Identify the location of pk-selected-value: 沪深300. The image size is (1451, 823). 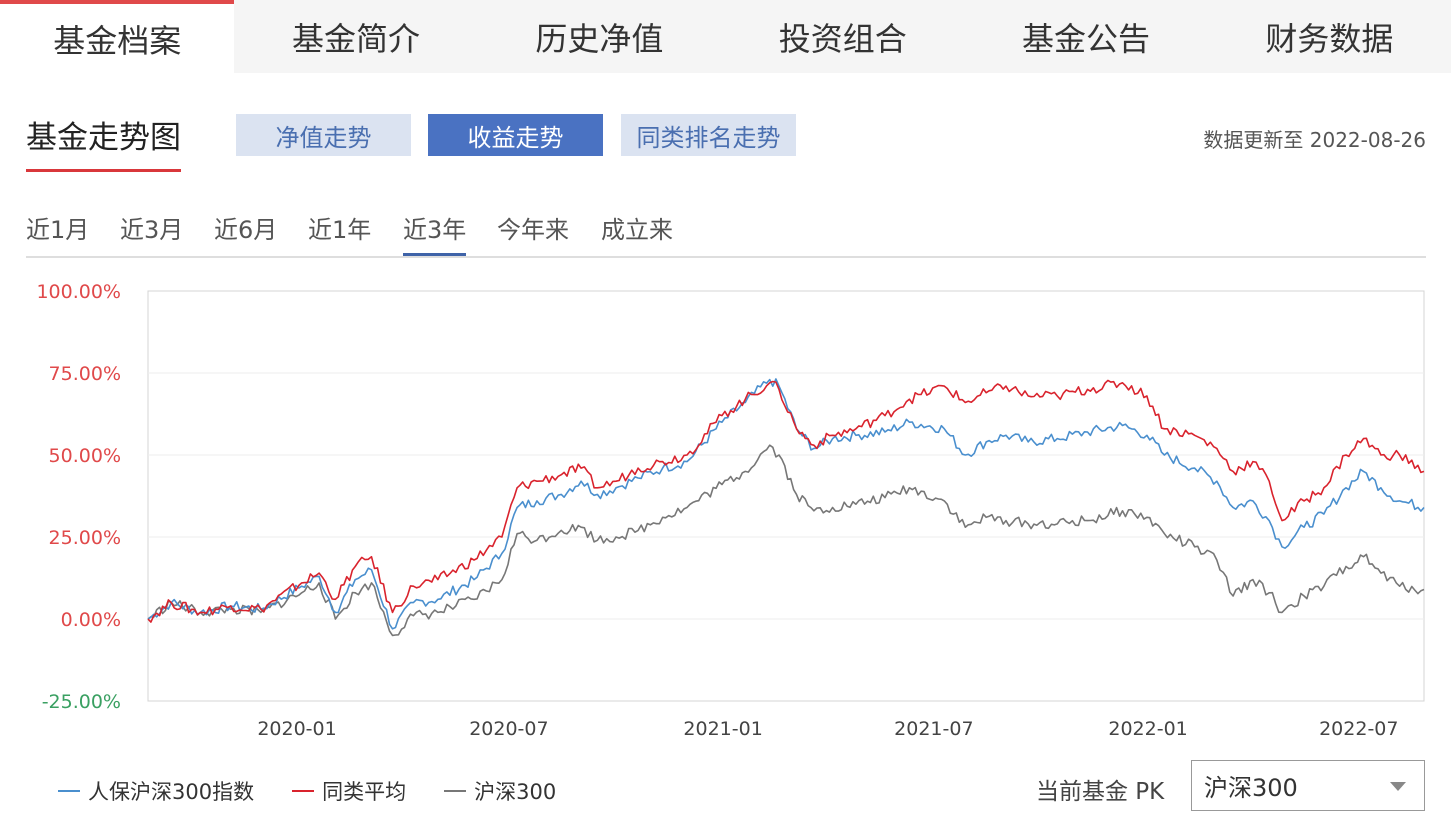
(1251, 788).